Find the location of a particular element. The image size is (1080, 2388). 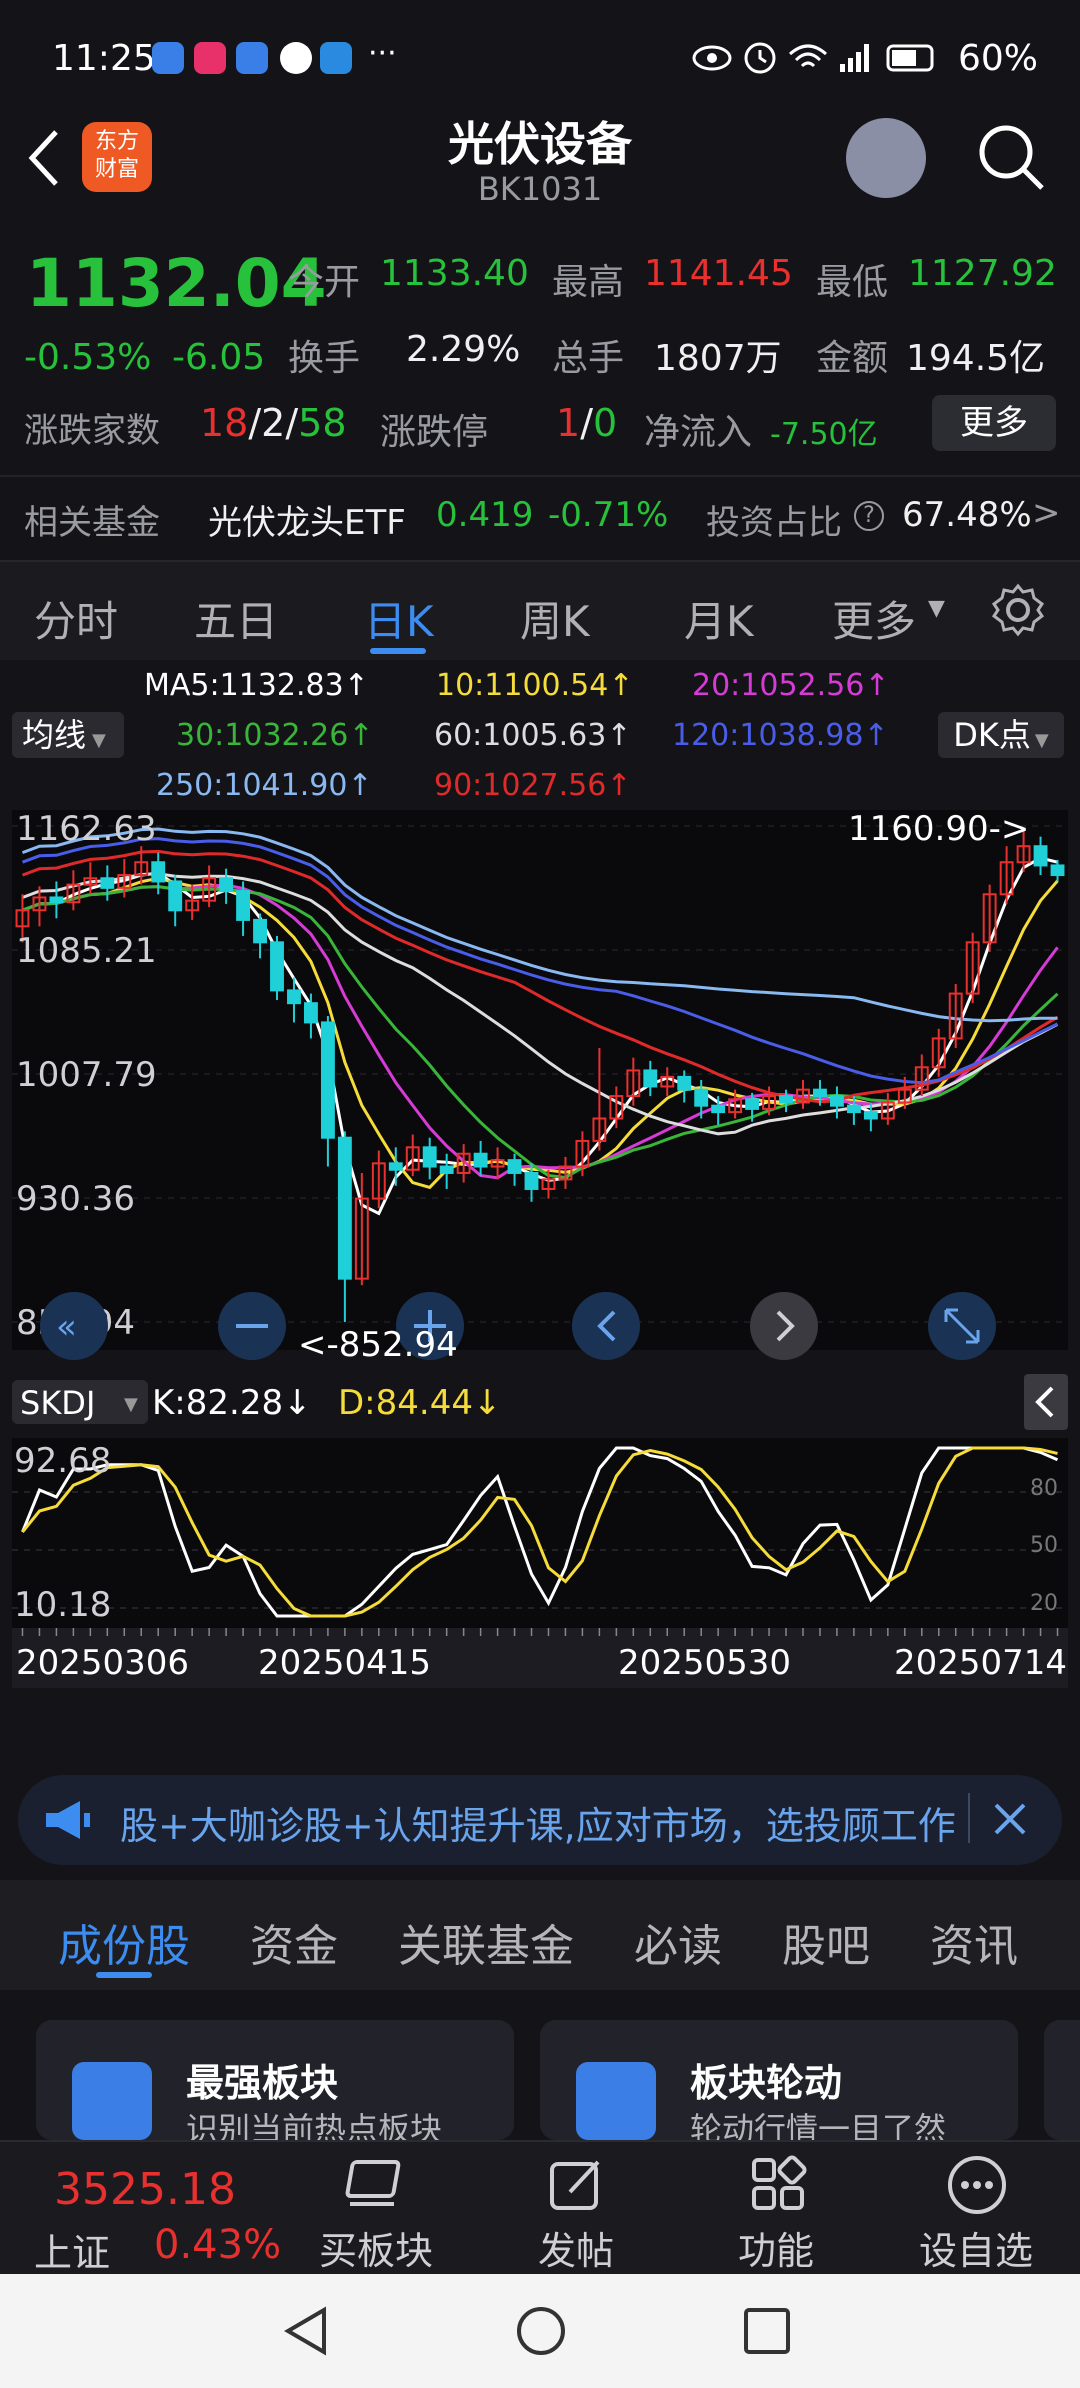

y-tick-label: 1085.21 is located at coordinates (86, 951).